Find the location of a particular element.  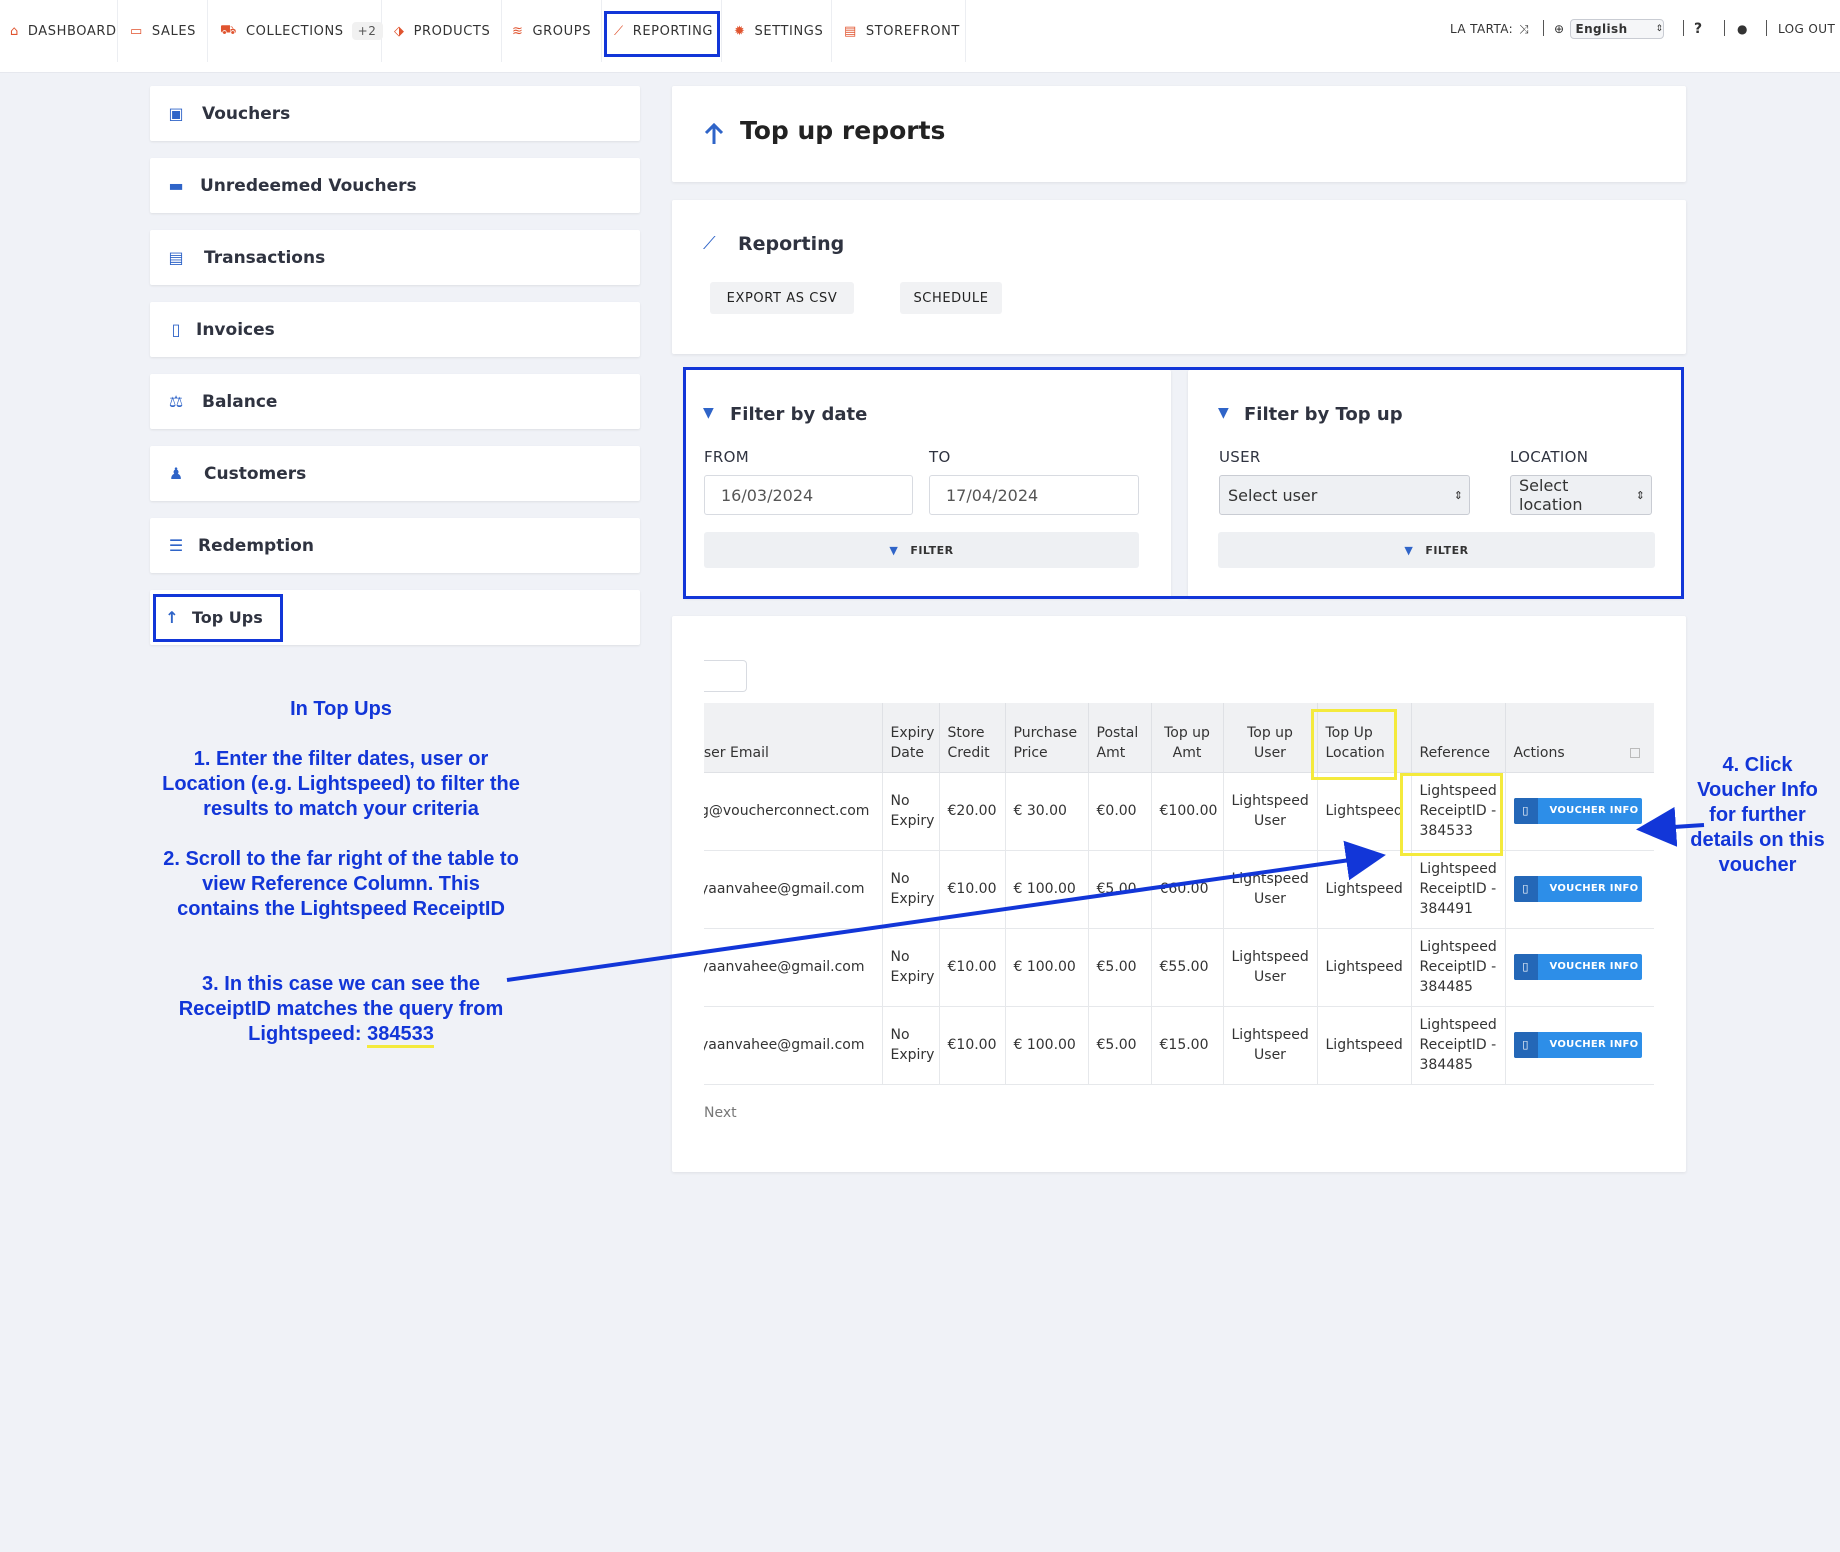

annotation-arrows is located at coordinates (1105, 894).